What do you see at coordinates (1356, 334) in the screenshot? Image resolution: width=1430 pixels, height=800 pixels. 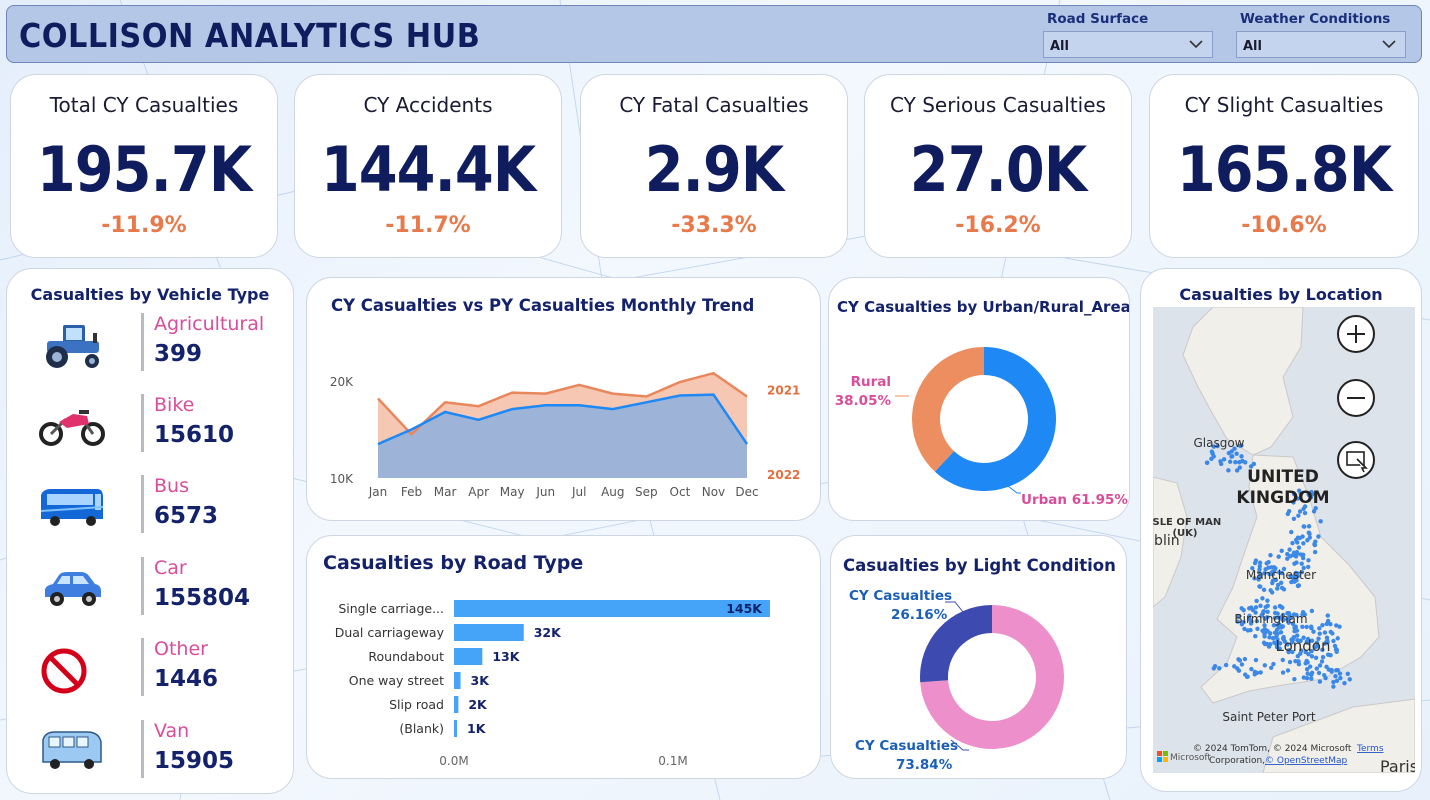 I see `zoom-in-button` at bounding box center [1356, 334].